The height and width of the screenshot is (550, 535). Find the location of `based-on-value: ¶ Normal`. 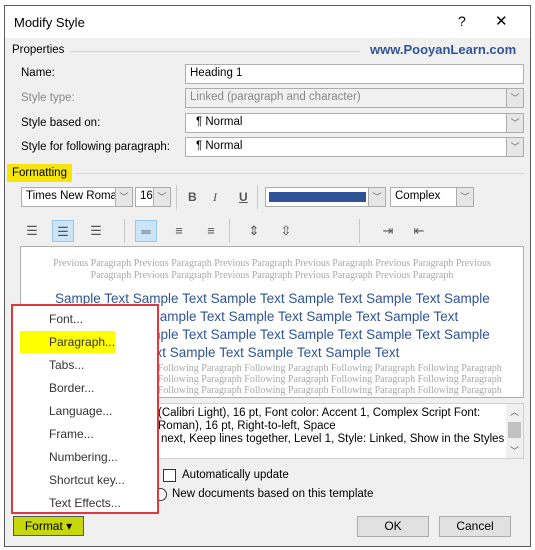

based-on-value: ¶ Normal is located at coordinates (219, 122).